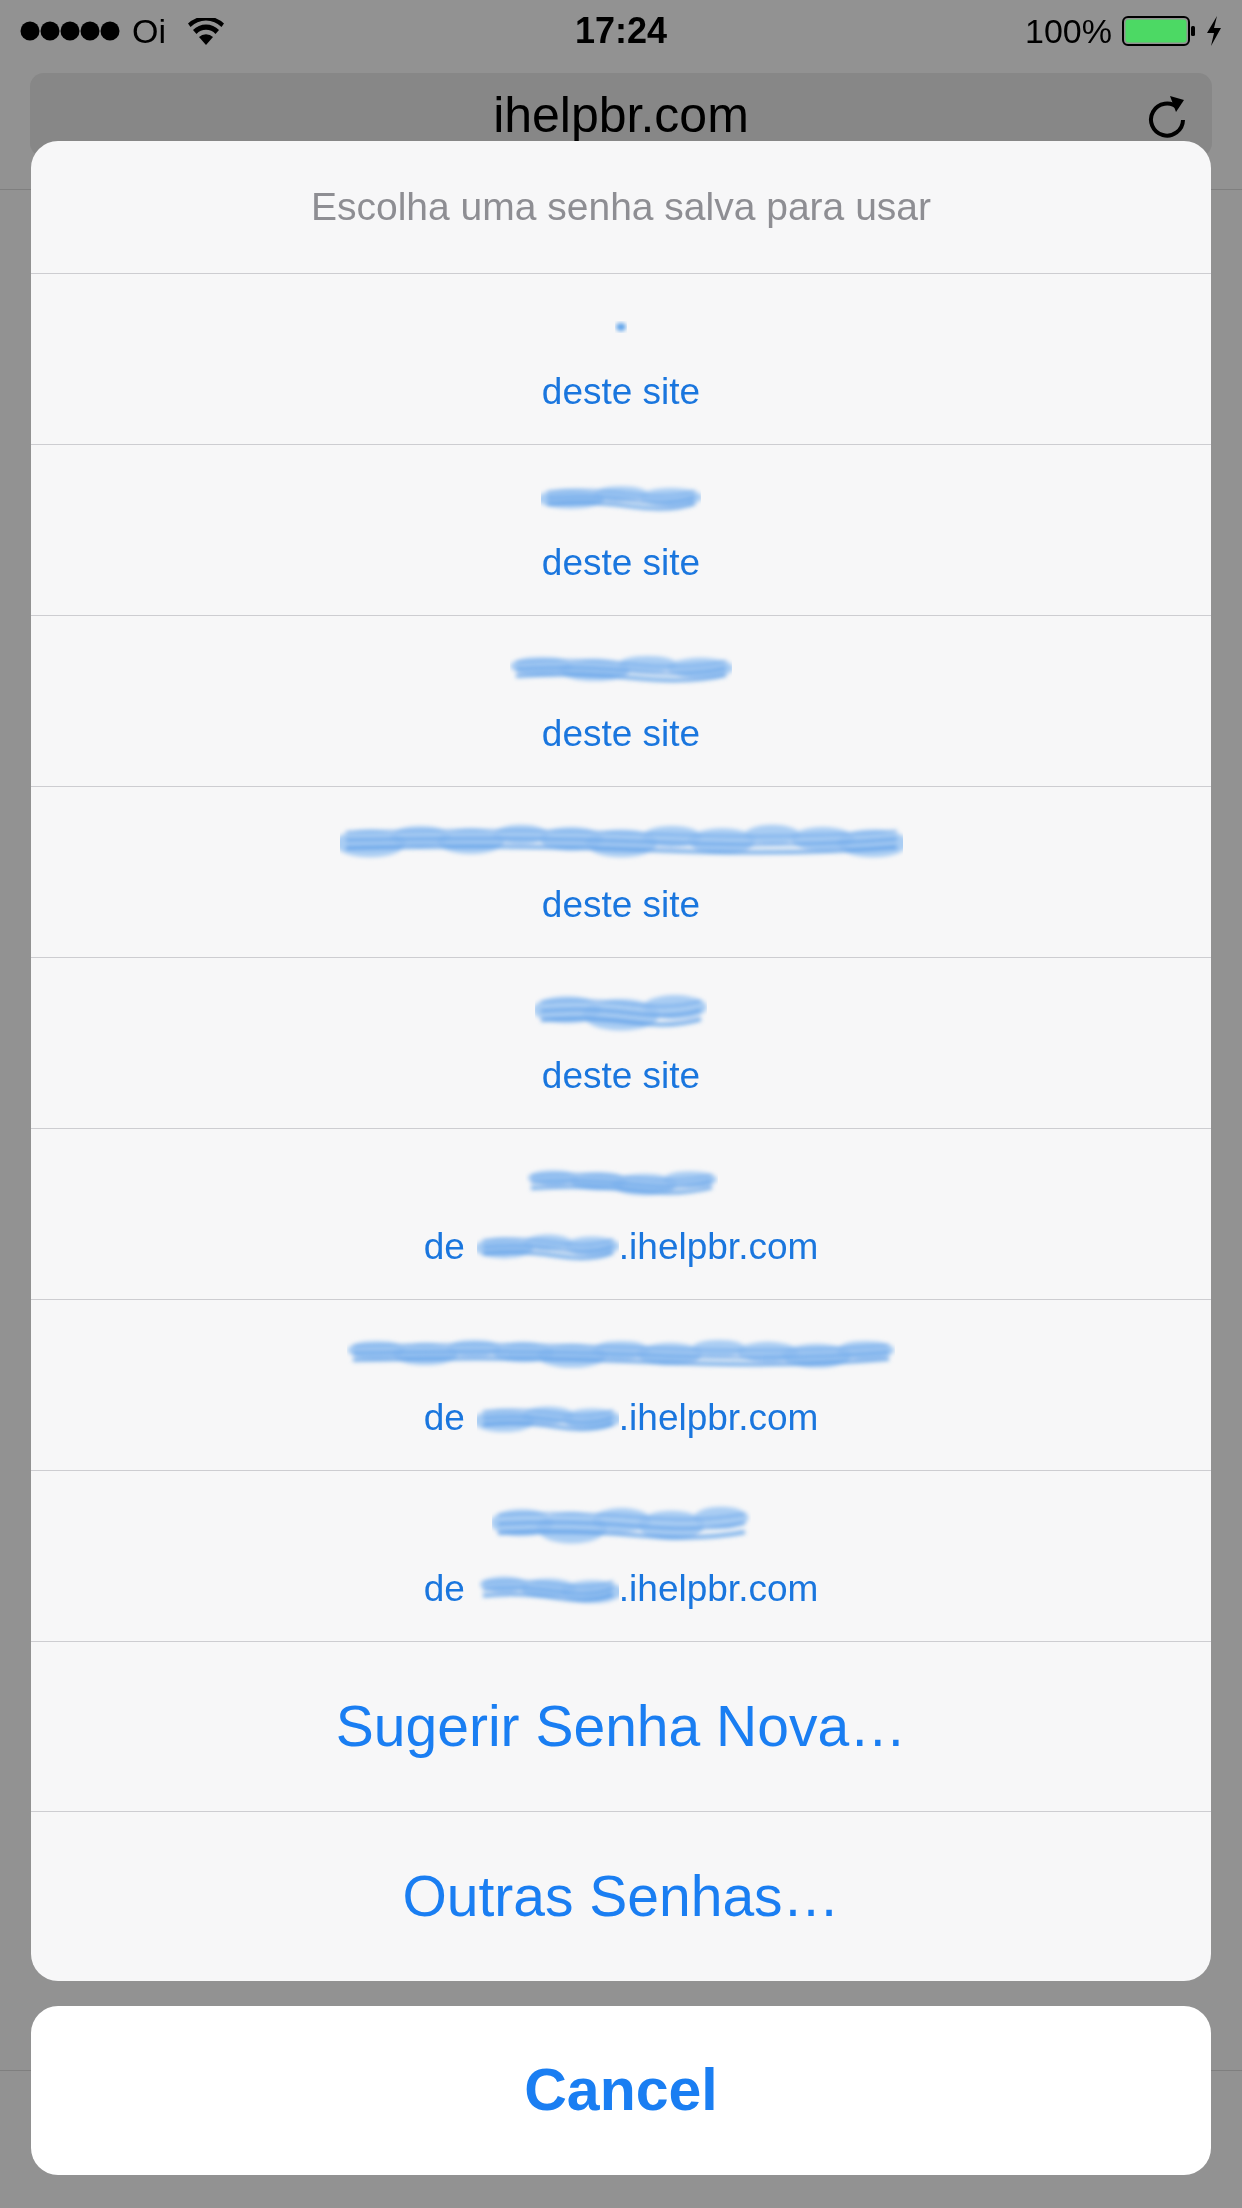 Image resolution: width=1242 pixels, height=2208 pixels. What do you see at coordinates (1159, 31) in the screenshot?
I see `battery-icon` at bounding box center [1159, 31].